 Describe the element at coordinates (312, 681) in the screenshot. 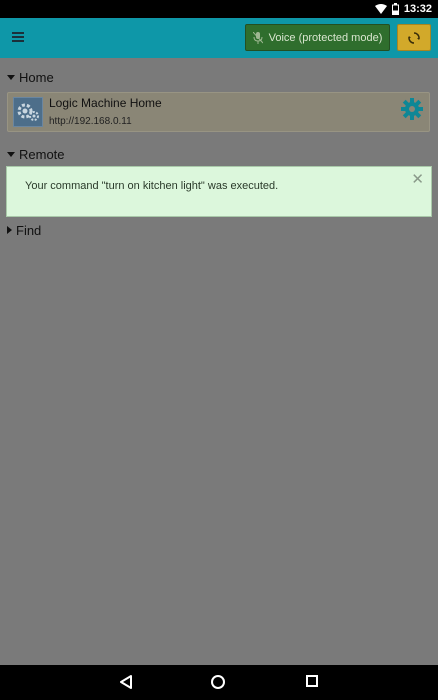

I see `recents-icon` at that location.